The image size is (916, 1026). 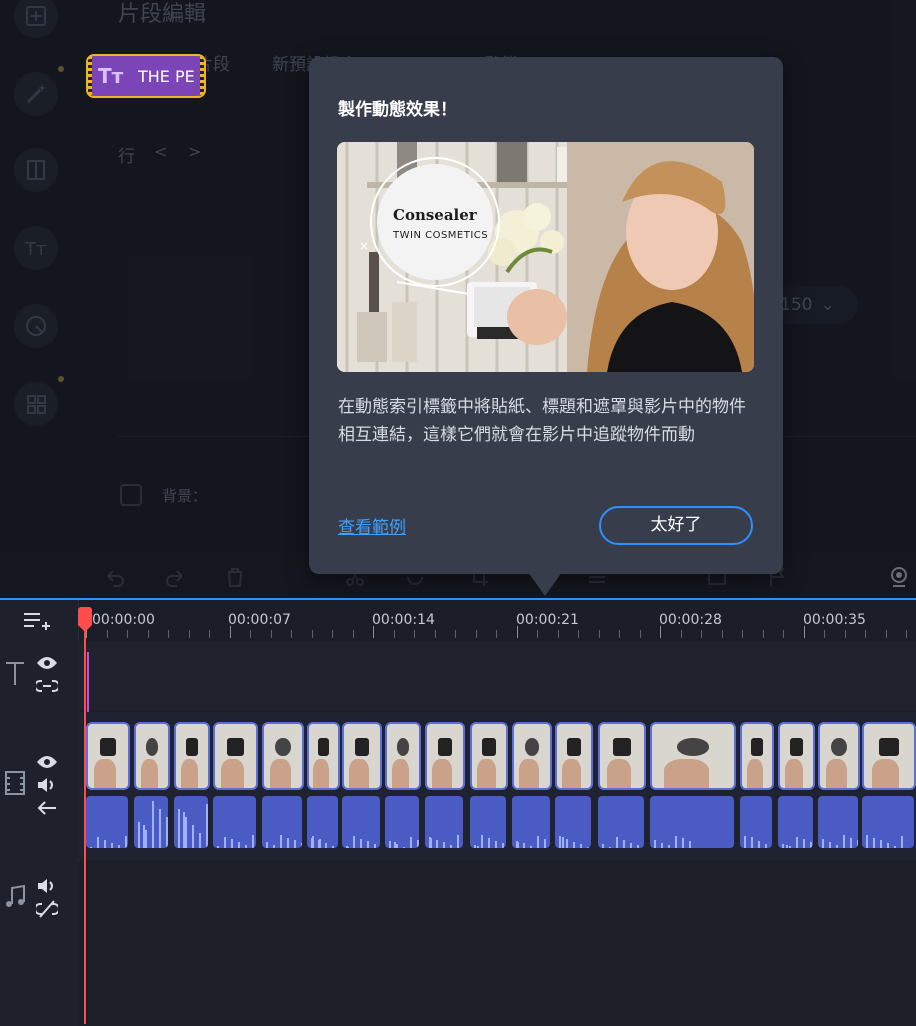 I want to click on title-clip: Tт THE PE, so click(x=146, y=76).